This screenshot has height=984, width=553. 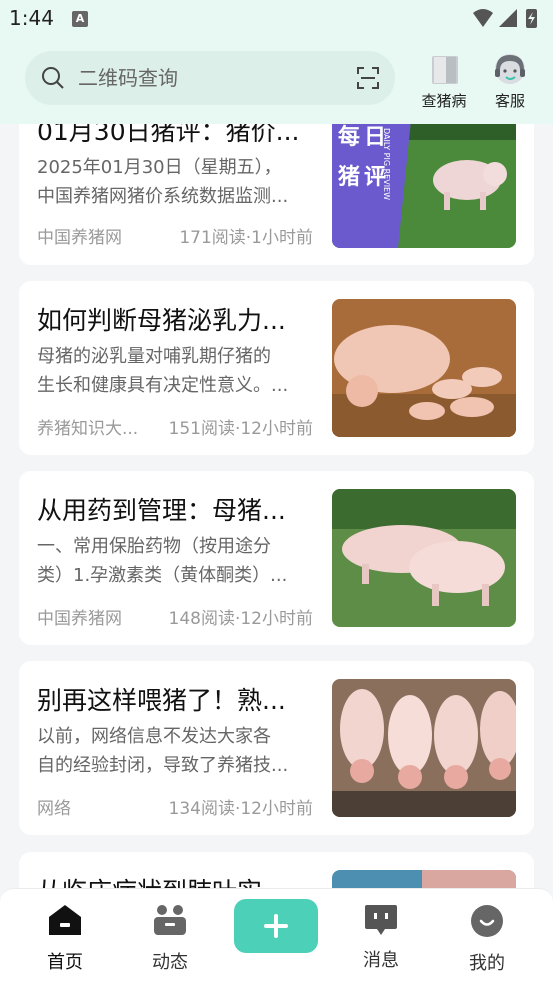 I want to click on check-disease-label: 查猪病, so click(x=444, y=101).